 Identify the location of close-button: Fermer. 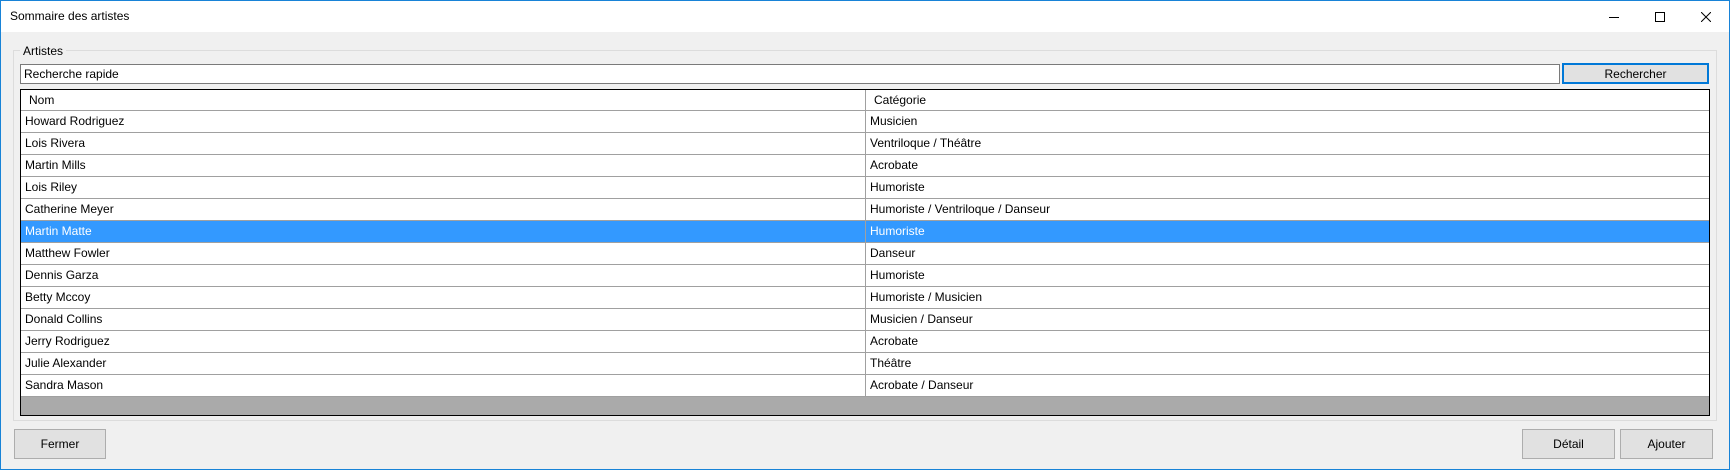
(60, 444).